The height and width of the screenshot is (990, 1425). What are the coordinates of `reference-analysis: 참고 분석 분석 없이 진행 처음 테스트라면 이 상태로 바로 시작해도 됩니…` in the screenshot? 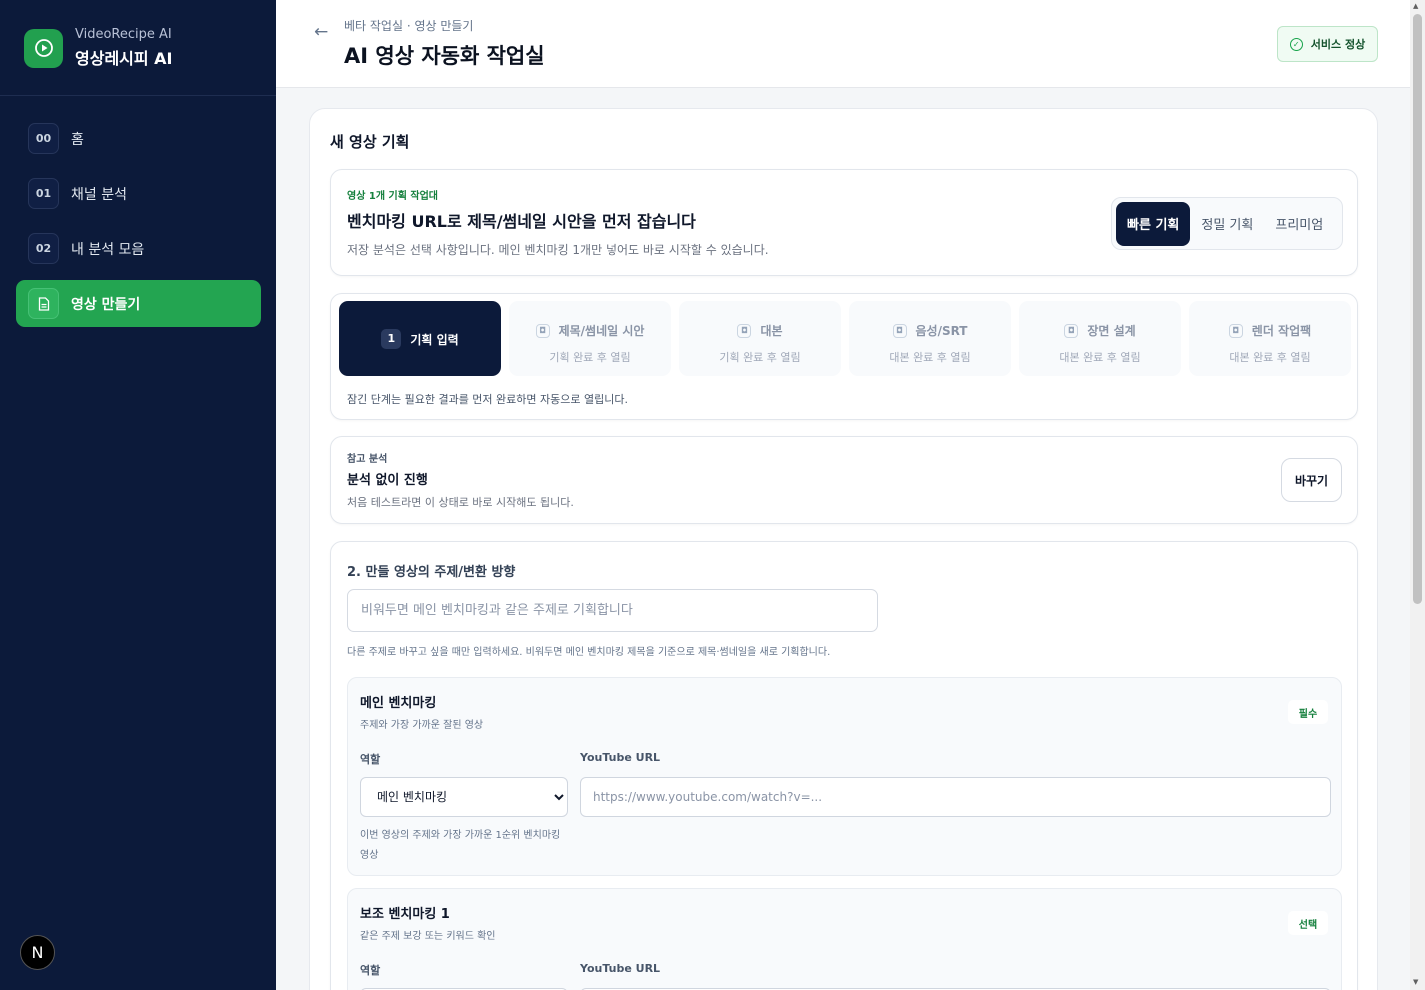 It's located at (844, 480).